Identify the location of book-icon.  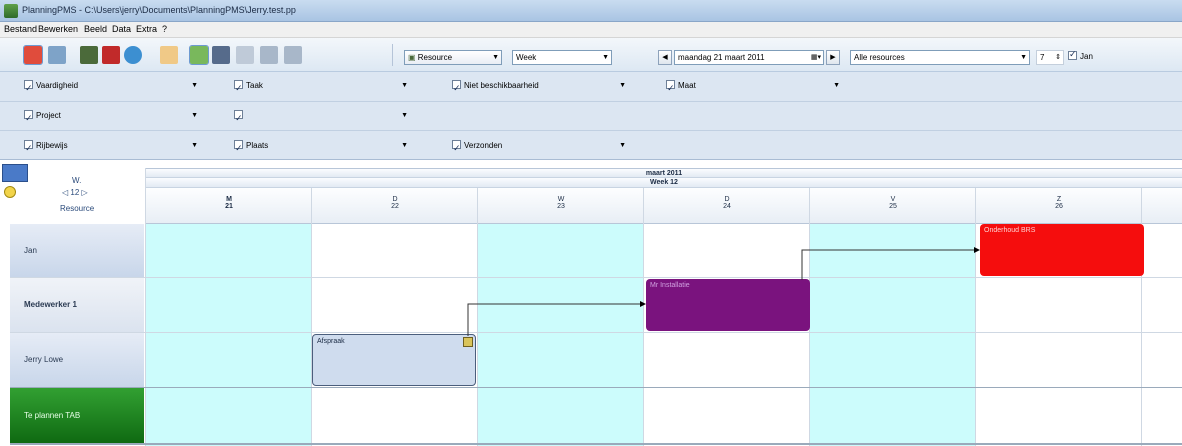
(111, 55).